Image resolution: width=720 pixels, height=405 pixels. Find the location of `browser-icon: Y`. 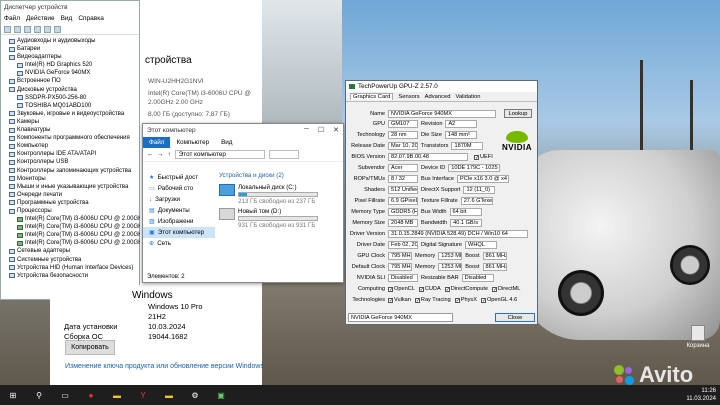

browser-icon: Y is located at coordinates (143, 395).